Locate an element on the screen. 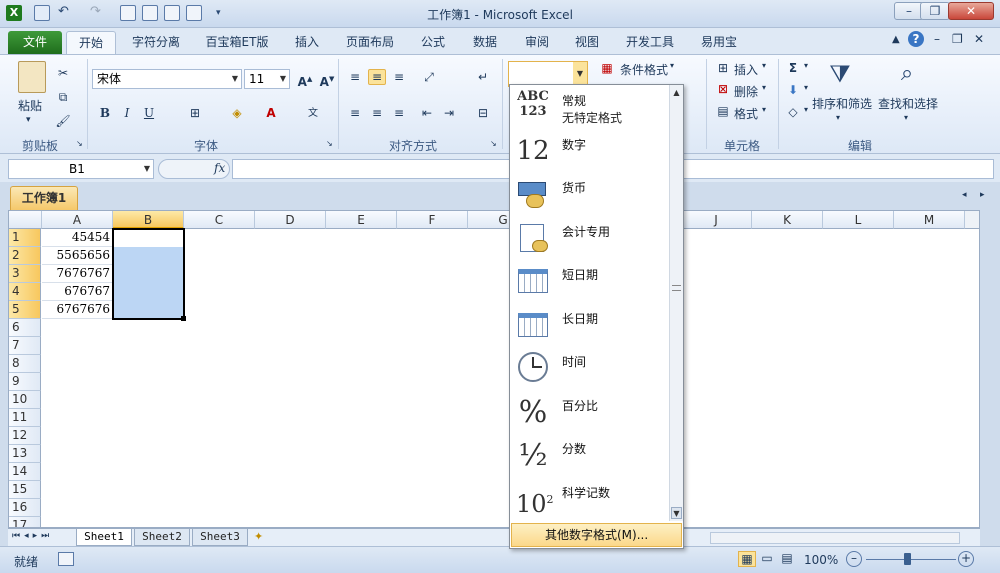 The image size is (1000, 573). row-header: 7 is located at coordinates (25, 346).